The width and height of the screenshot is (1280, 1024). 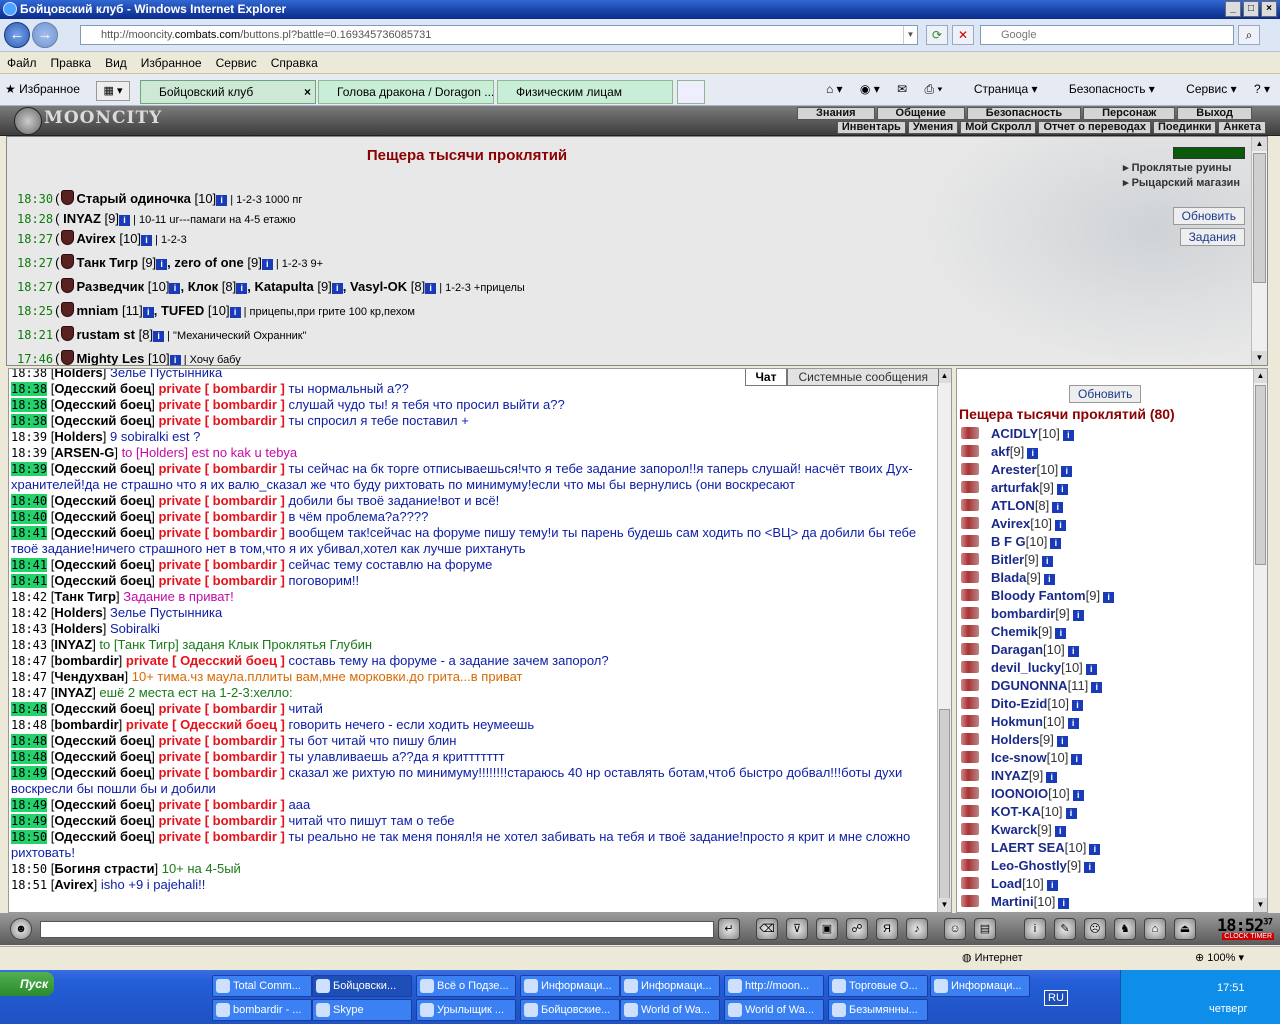 I want to click on eraser-icon: ⌫, so click(x=767, y=929).